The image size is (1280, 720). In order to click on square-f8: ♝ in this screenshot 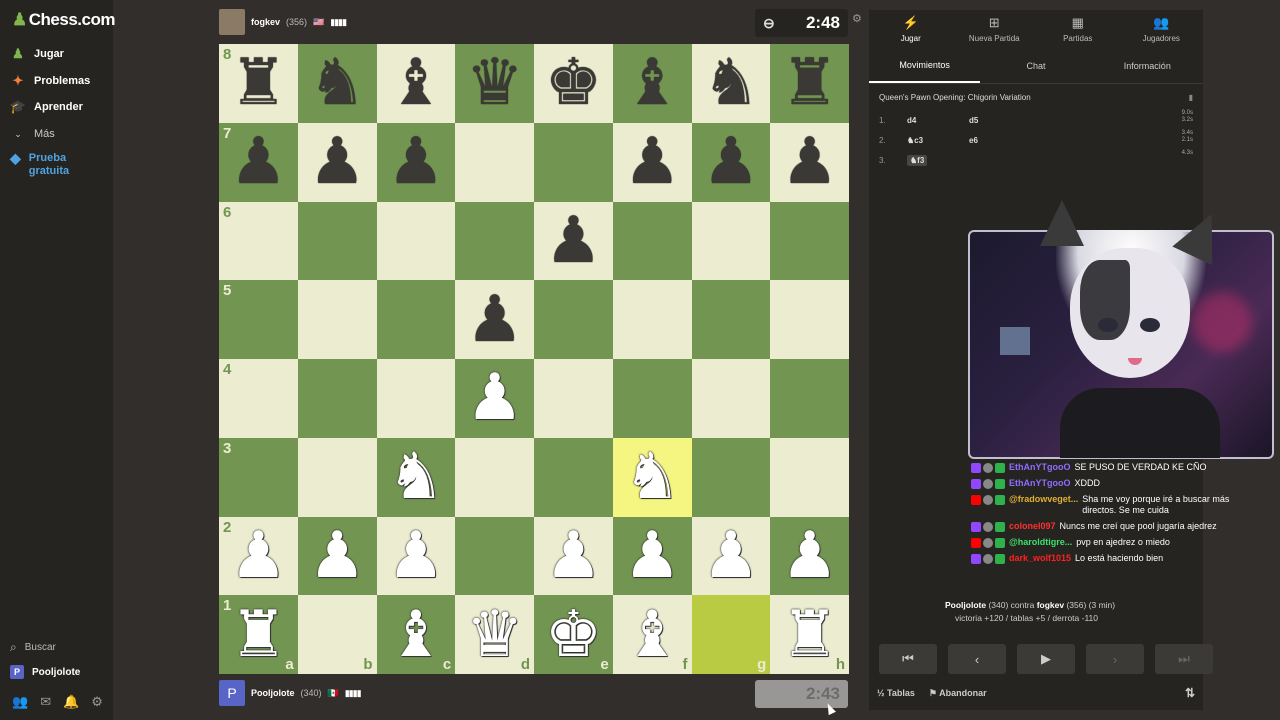, I will do `click(652, 83)`.